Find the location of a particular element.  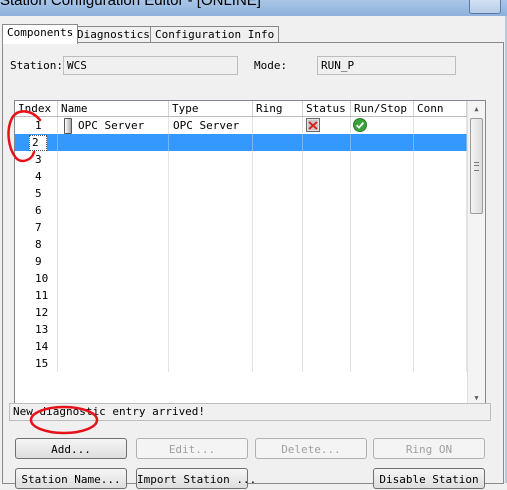

row-index: 4 is located at coordinates (38, 176).